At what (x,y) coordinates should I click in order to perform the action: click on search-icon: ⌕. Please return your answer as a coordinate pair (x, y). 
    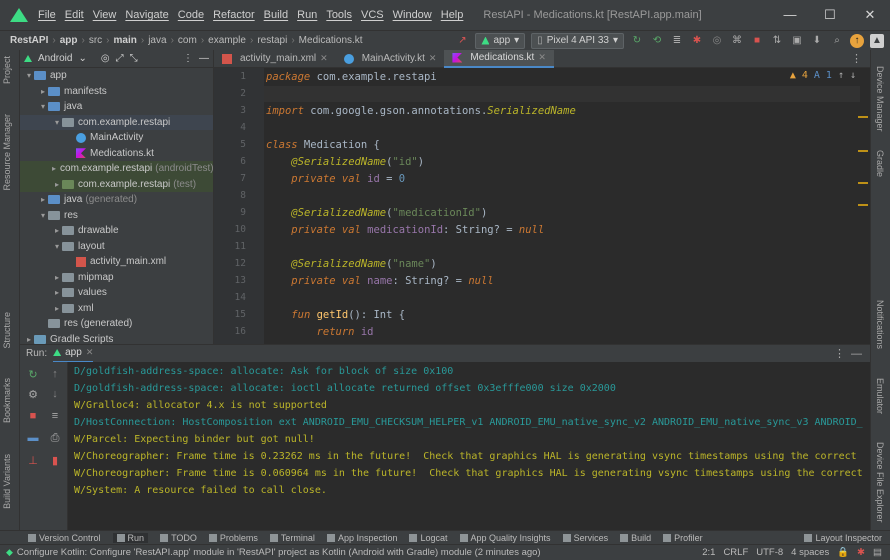
    Looking at the image, I should click on (837, 41).